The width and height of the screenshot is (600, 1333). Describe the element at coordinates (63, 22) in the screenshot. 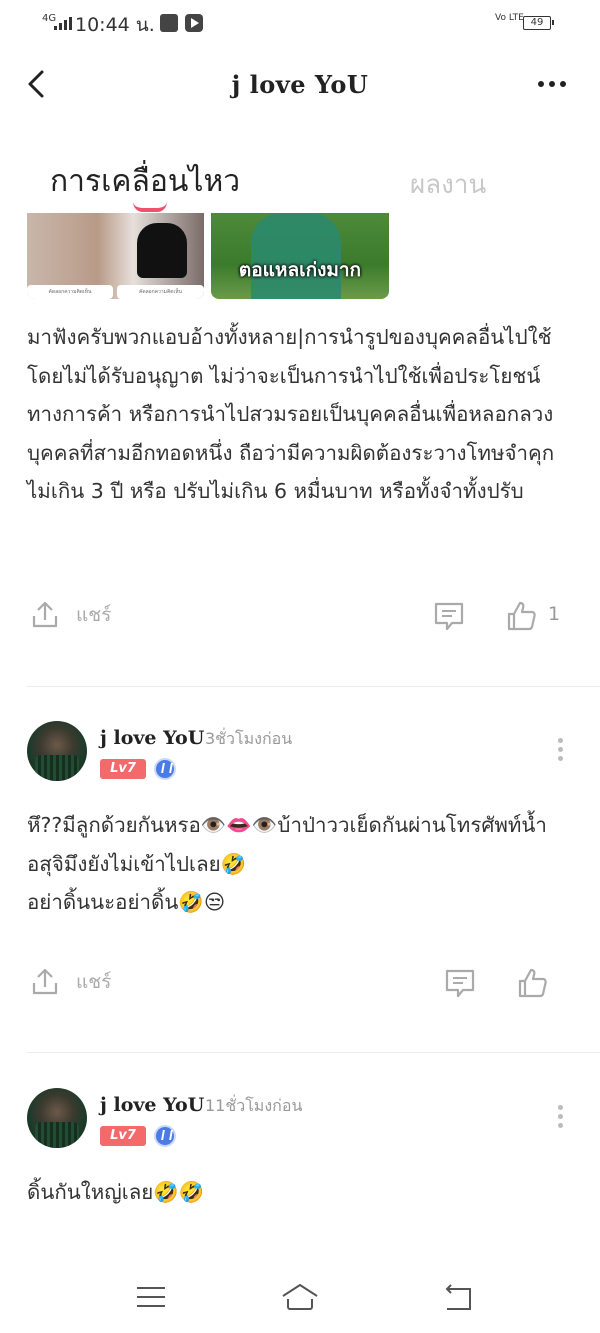

I see `signal-icon` at that location.